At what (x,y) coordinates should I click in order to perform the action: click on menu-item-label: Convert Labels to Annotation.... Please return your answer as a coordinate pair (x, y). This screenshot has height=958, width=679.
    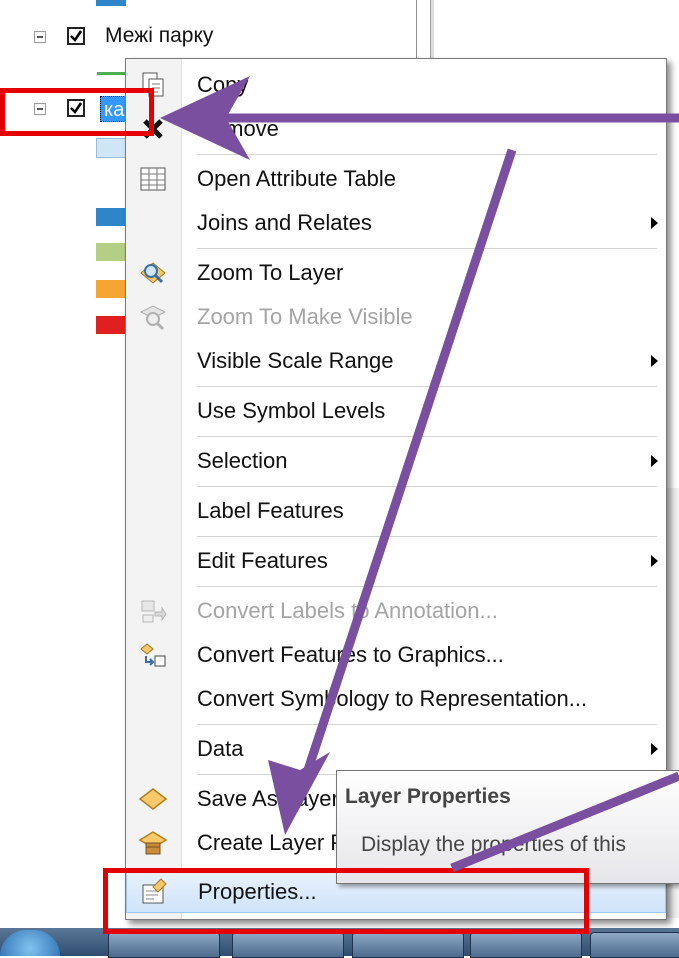
    Looking at the image, I should click on (347, 610).